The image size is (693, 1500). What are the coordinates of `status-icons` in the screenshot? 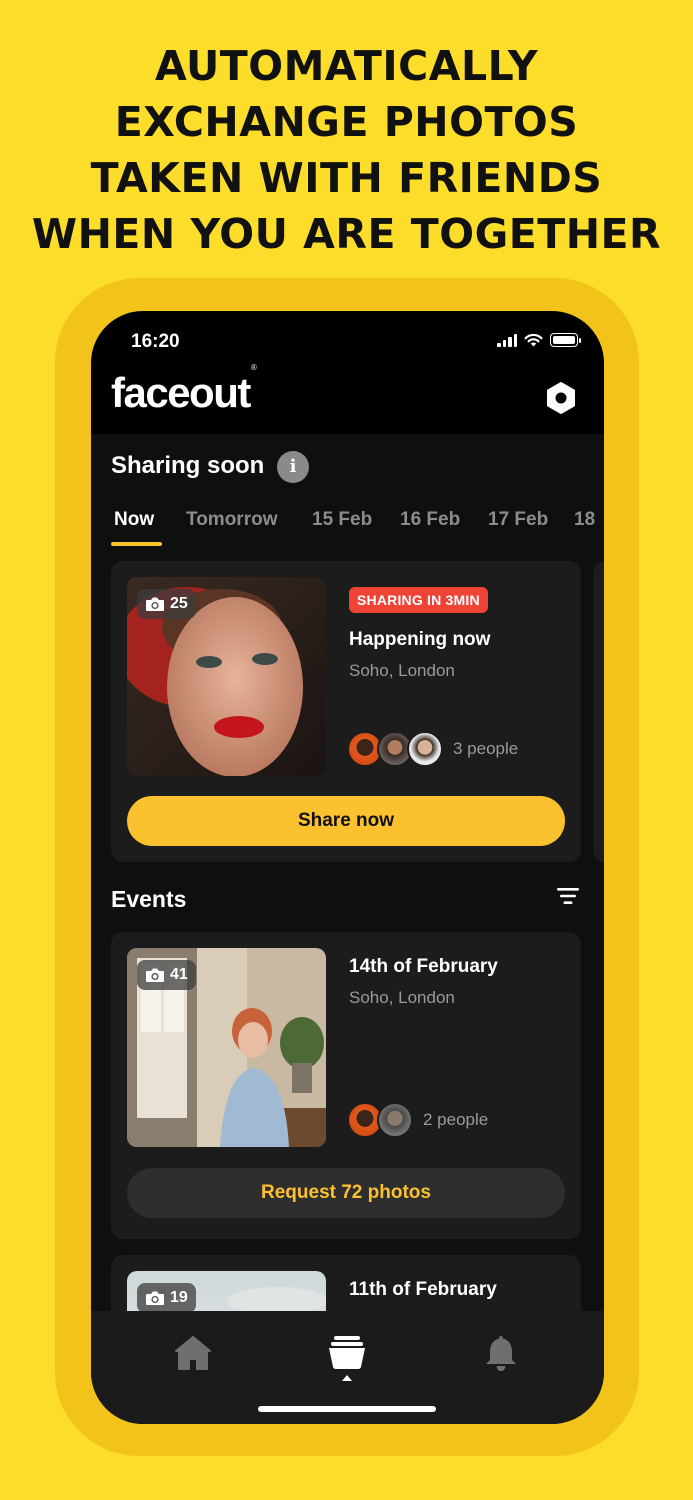 It's located at (539, 340).